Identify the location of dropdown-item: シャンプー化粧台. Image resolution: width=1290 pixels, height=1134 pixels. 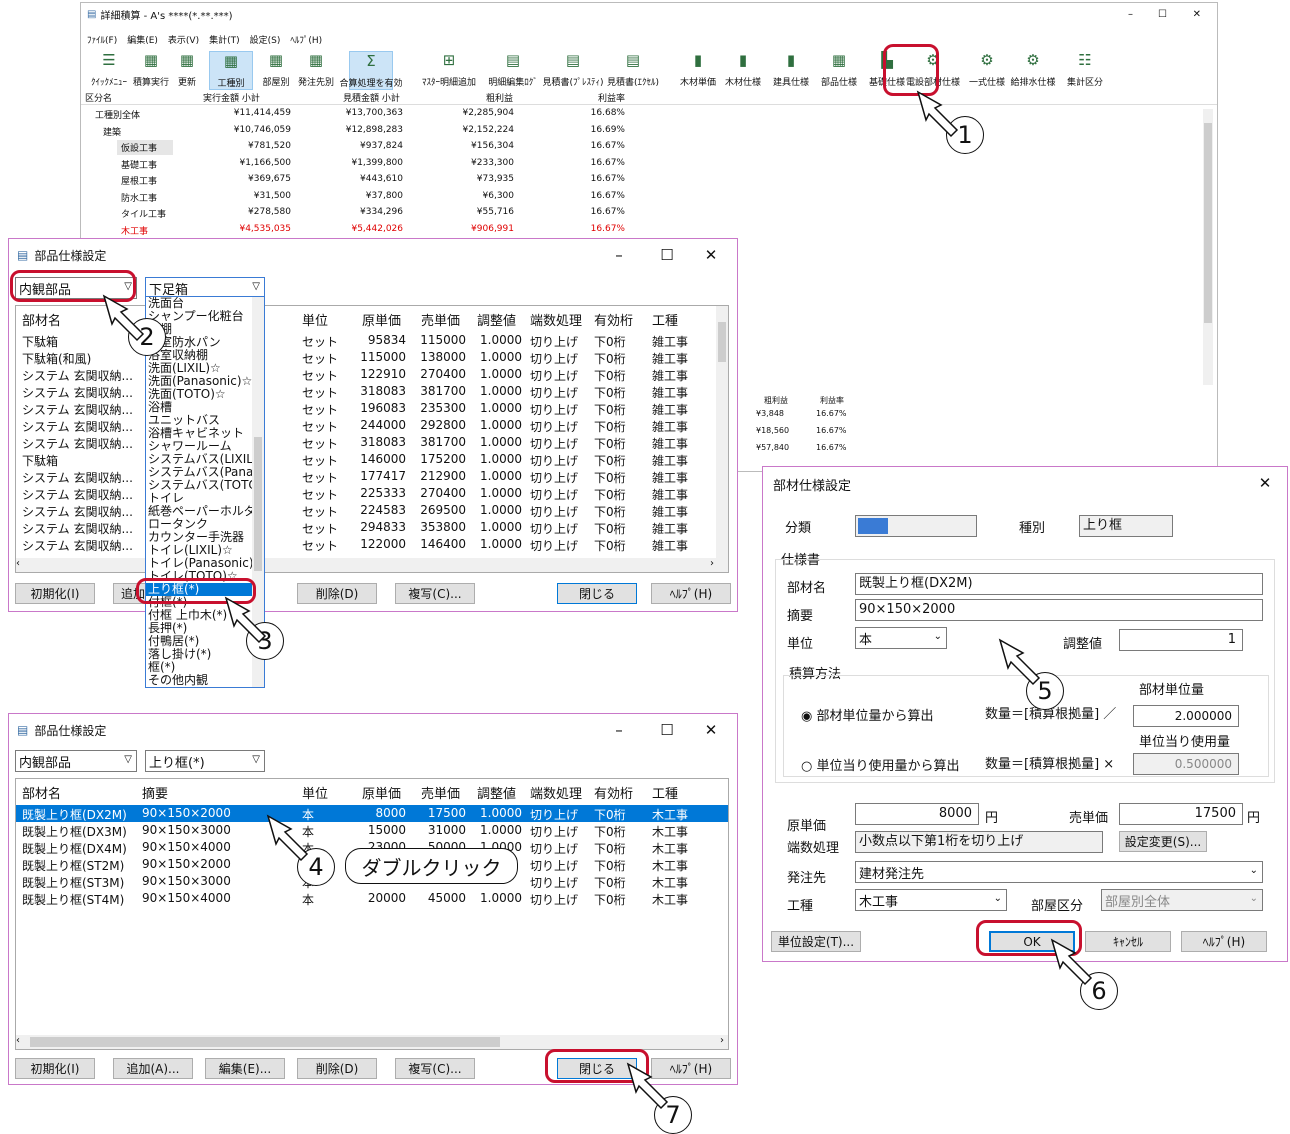
(200, 316).